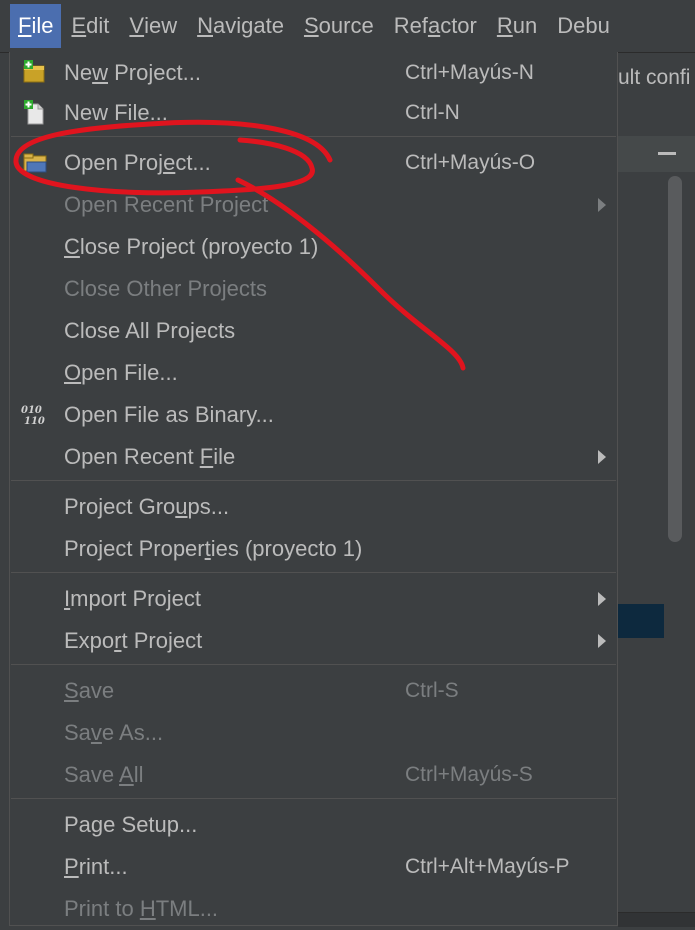  I want to click on menu-run: Run, so click(517, 26).